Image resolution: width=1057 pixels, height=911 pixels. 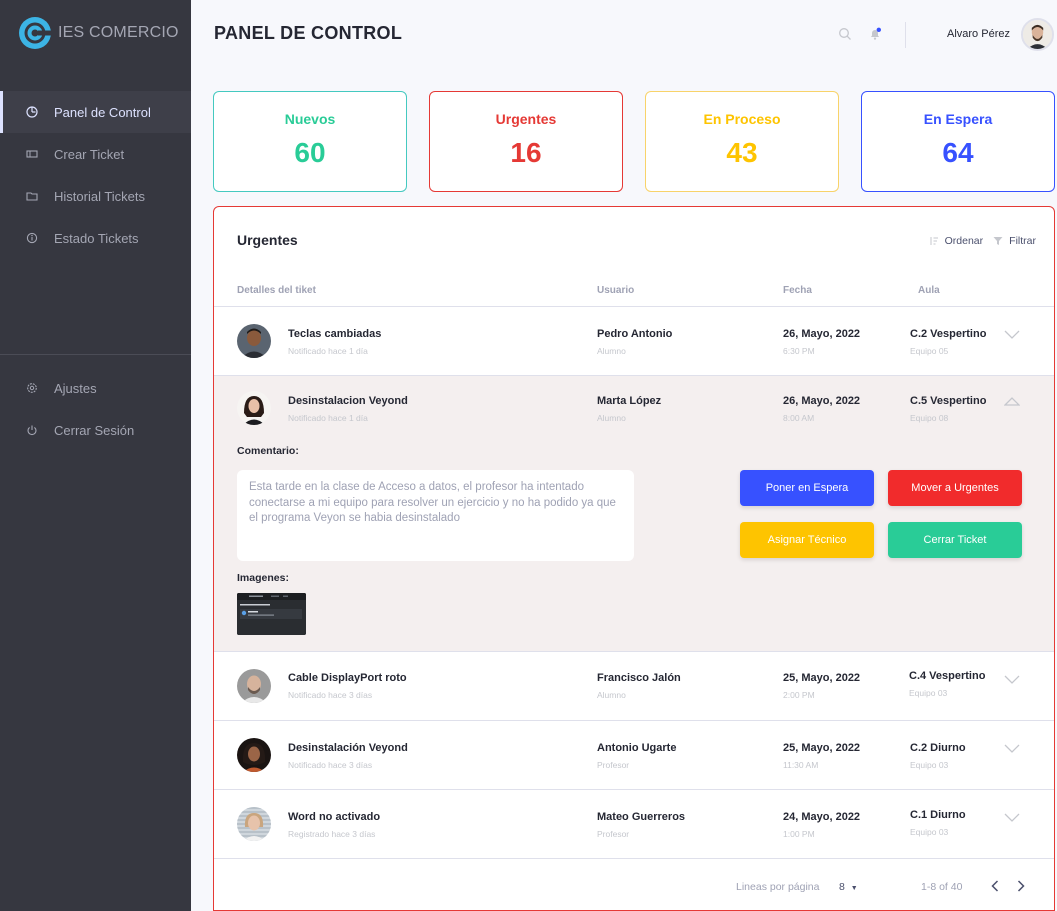 I want to click on user-name: Alvaro Pérez, so click(x=978, y=34).